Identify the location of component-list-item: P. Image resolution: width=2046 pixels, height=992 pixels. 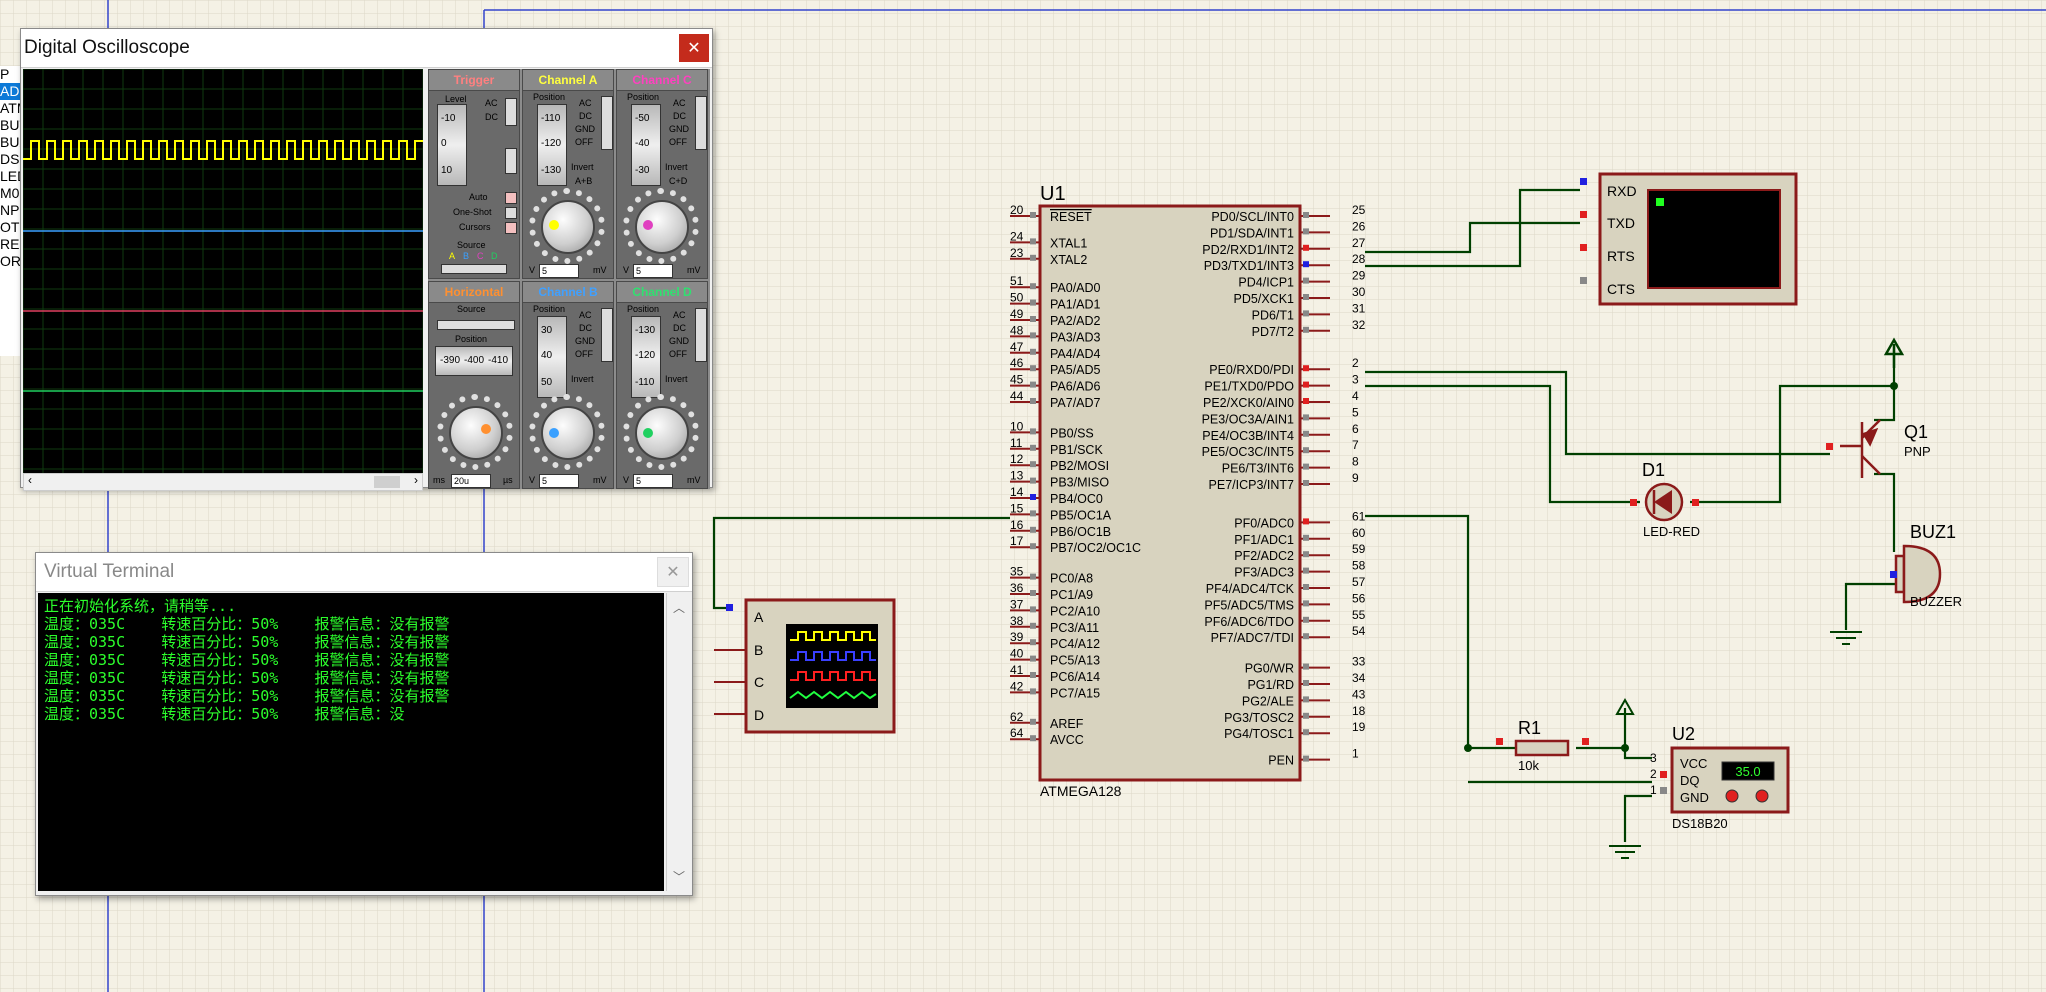
(11, 74).